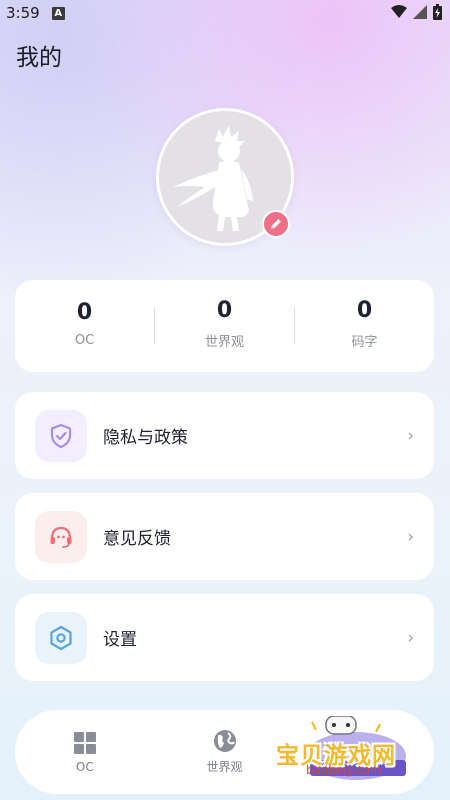 The height and width of the screenshot is (800, 450). What do you see at coordinates (224, 536) in the screenshot?
I see `menu-item-feedback: 意见反馈 ›` at bounding box center [224, 536].